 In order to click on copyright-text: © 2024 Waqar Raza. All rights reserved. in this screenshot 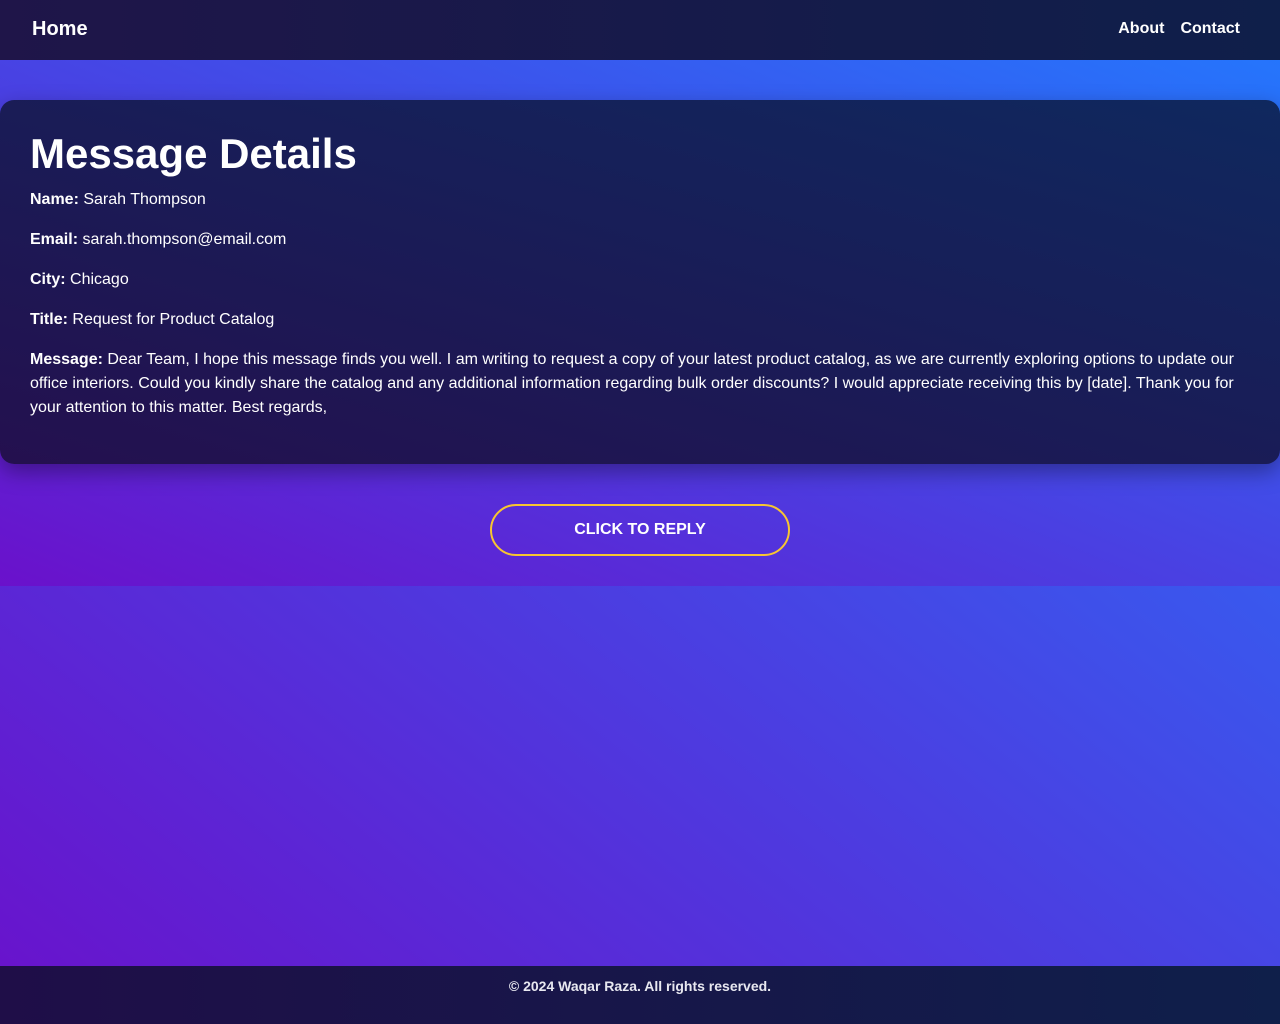, I will do `click(640, 986)`.